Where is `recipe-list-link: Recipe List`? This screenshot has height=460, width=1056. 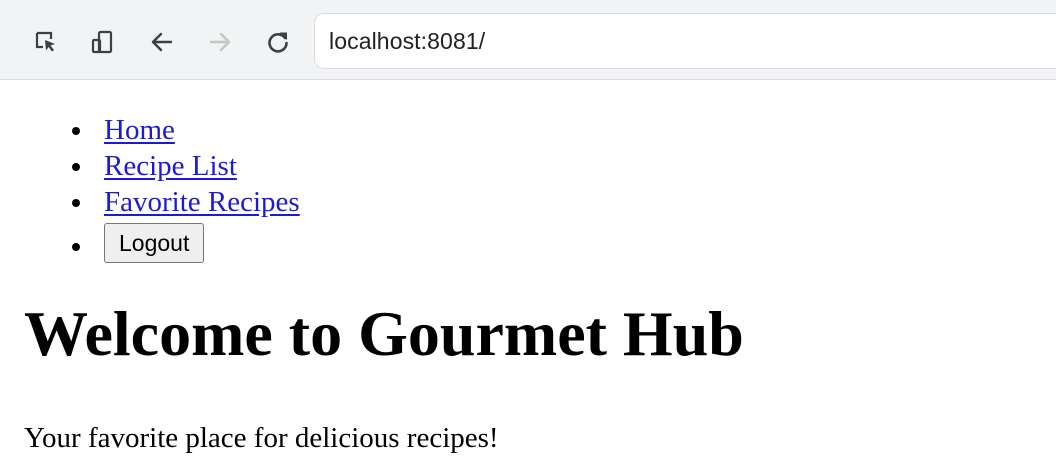
recipe-list-link: Recipe List is located at coordinates (170, 166).